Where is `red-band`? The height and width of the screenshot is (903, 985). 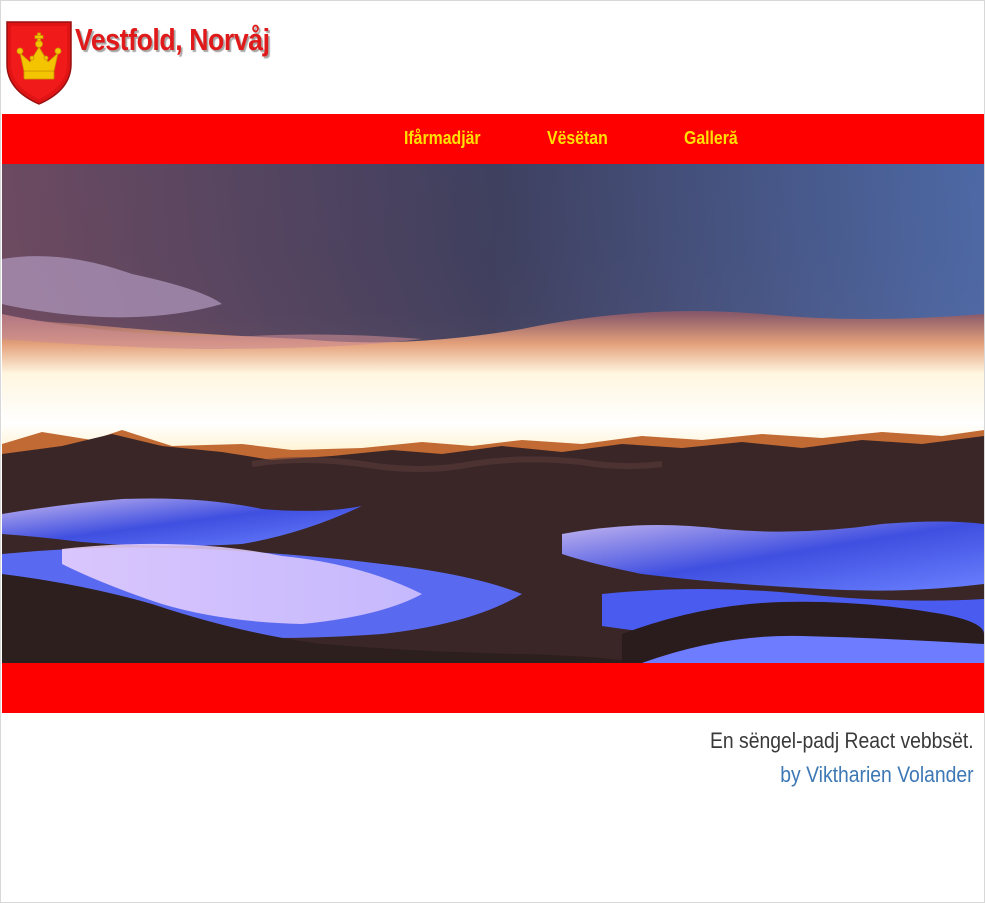
red-band is located at coordinates (493, 688).